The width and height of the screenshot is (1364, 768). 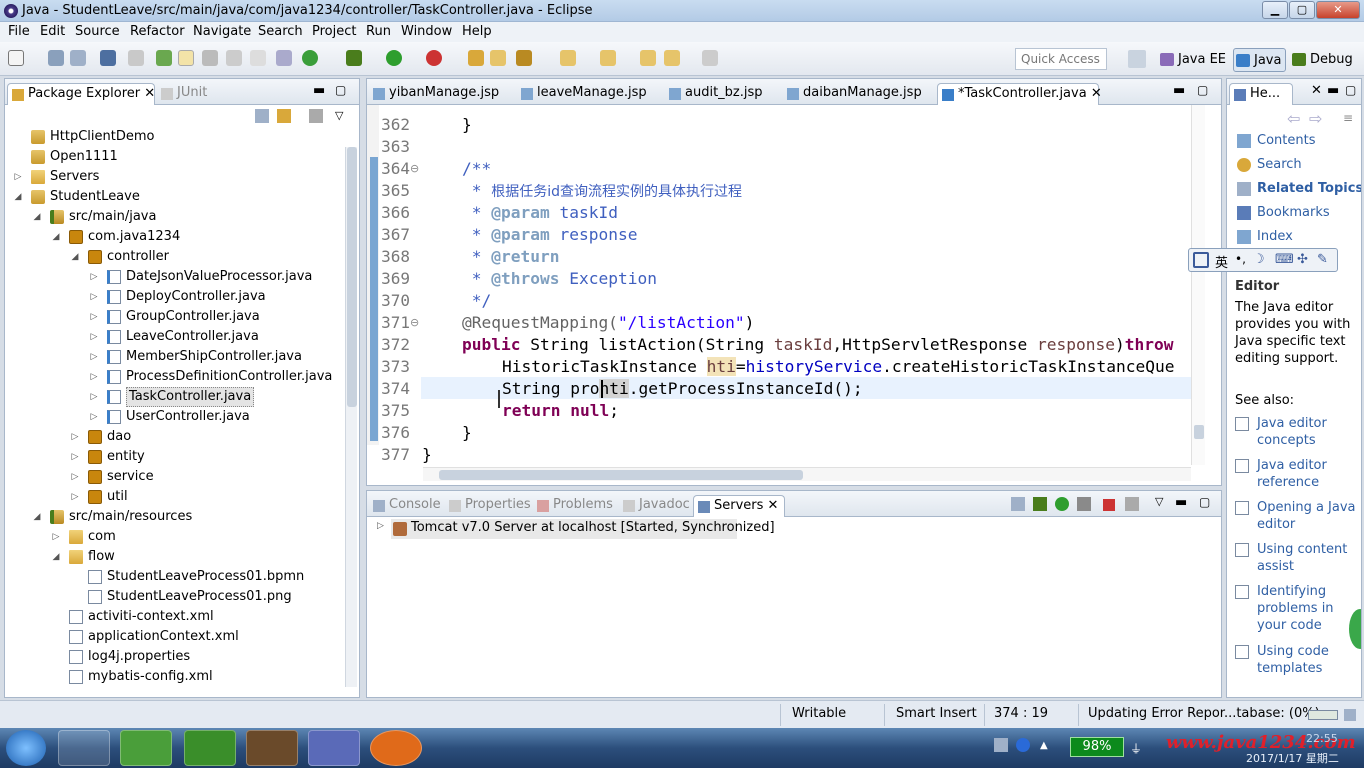 I want to click on taskbar-camtasia-icon, so click(x=146, y=748).